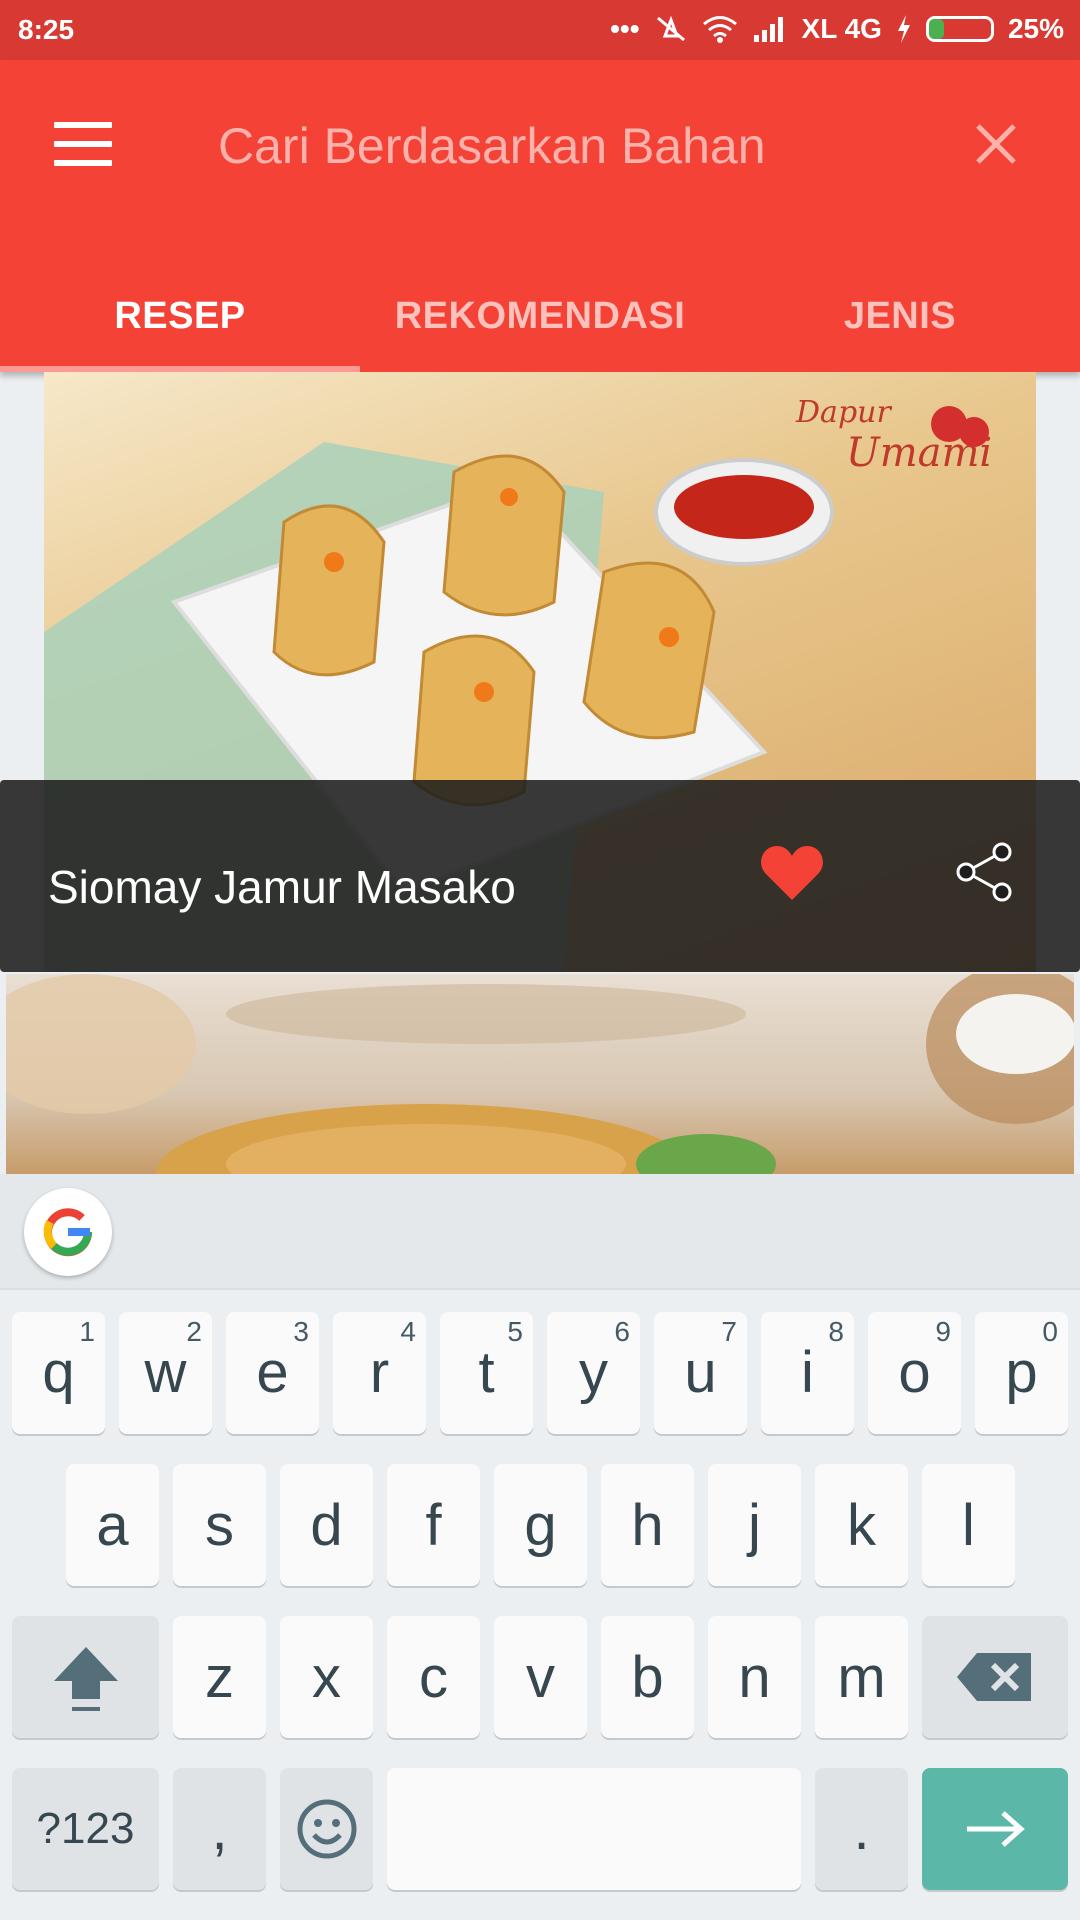  What do you see at coordinates (719, 29) in the screenshot?
I see `wifi-icon` at bounding box center [719, 29].